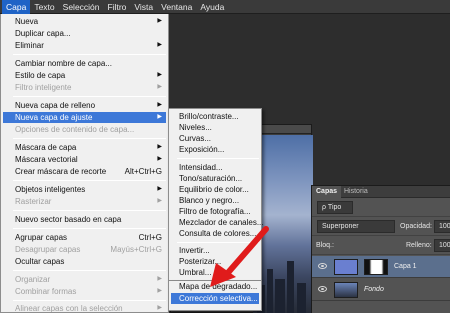 This screenshot has width=450, height=313. What do you see at coordinates (419, 245) in the screenshot?
I see `fill-label: Relleno:` at bounding box center [419, 245].